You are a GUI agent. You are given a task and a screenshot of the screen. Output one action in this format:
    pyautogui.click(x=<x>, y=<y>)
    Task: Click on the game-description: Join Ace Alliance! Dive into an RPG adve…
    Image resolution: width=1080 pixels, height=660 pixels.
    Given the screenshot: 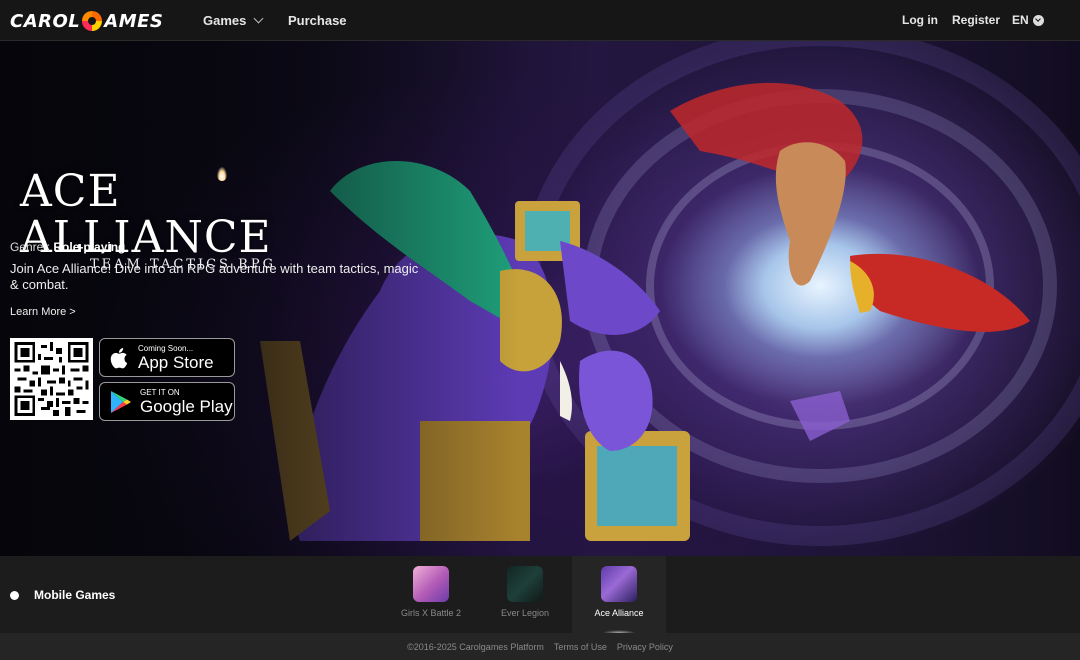 What is the action you would take?
    pyautogui.click(x=214, y=276)
    